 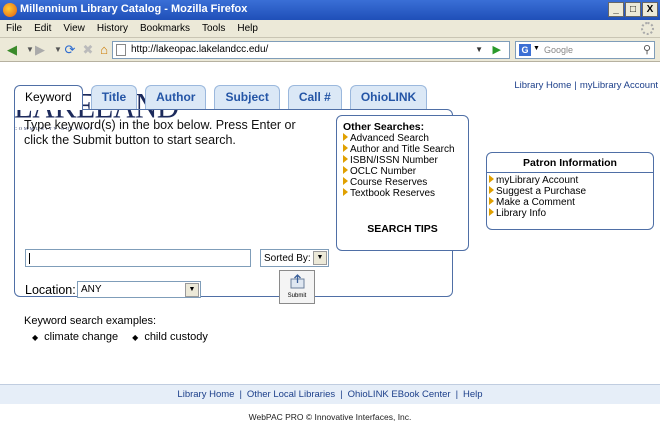 I want to click on examples-label: Keyword search examples:, so click(x=90, y=321).